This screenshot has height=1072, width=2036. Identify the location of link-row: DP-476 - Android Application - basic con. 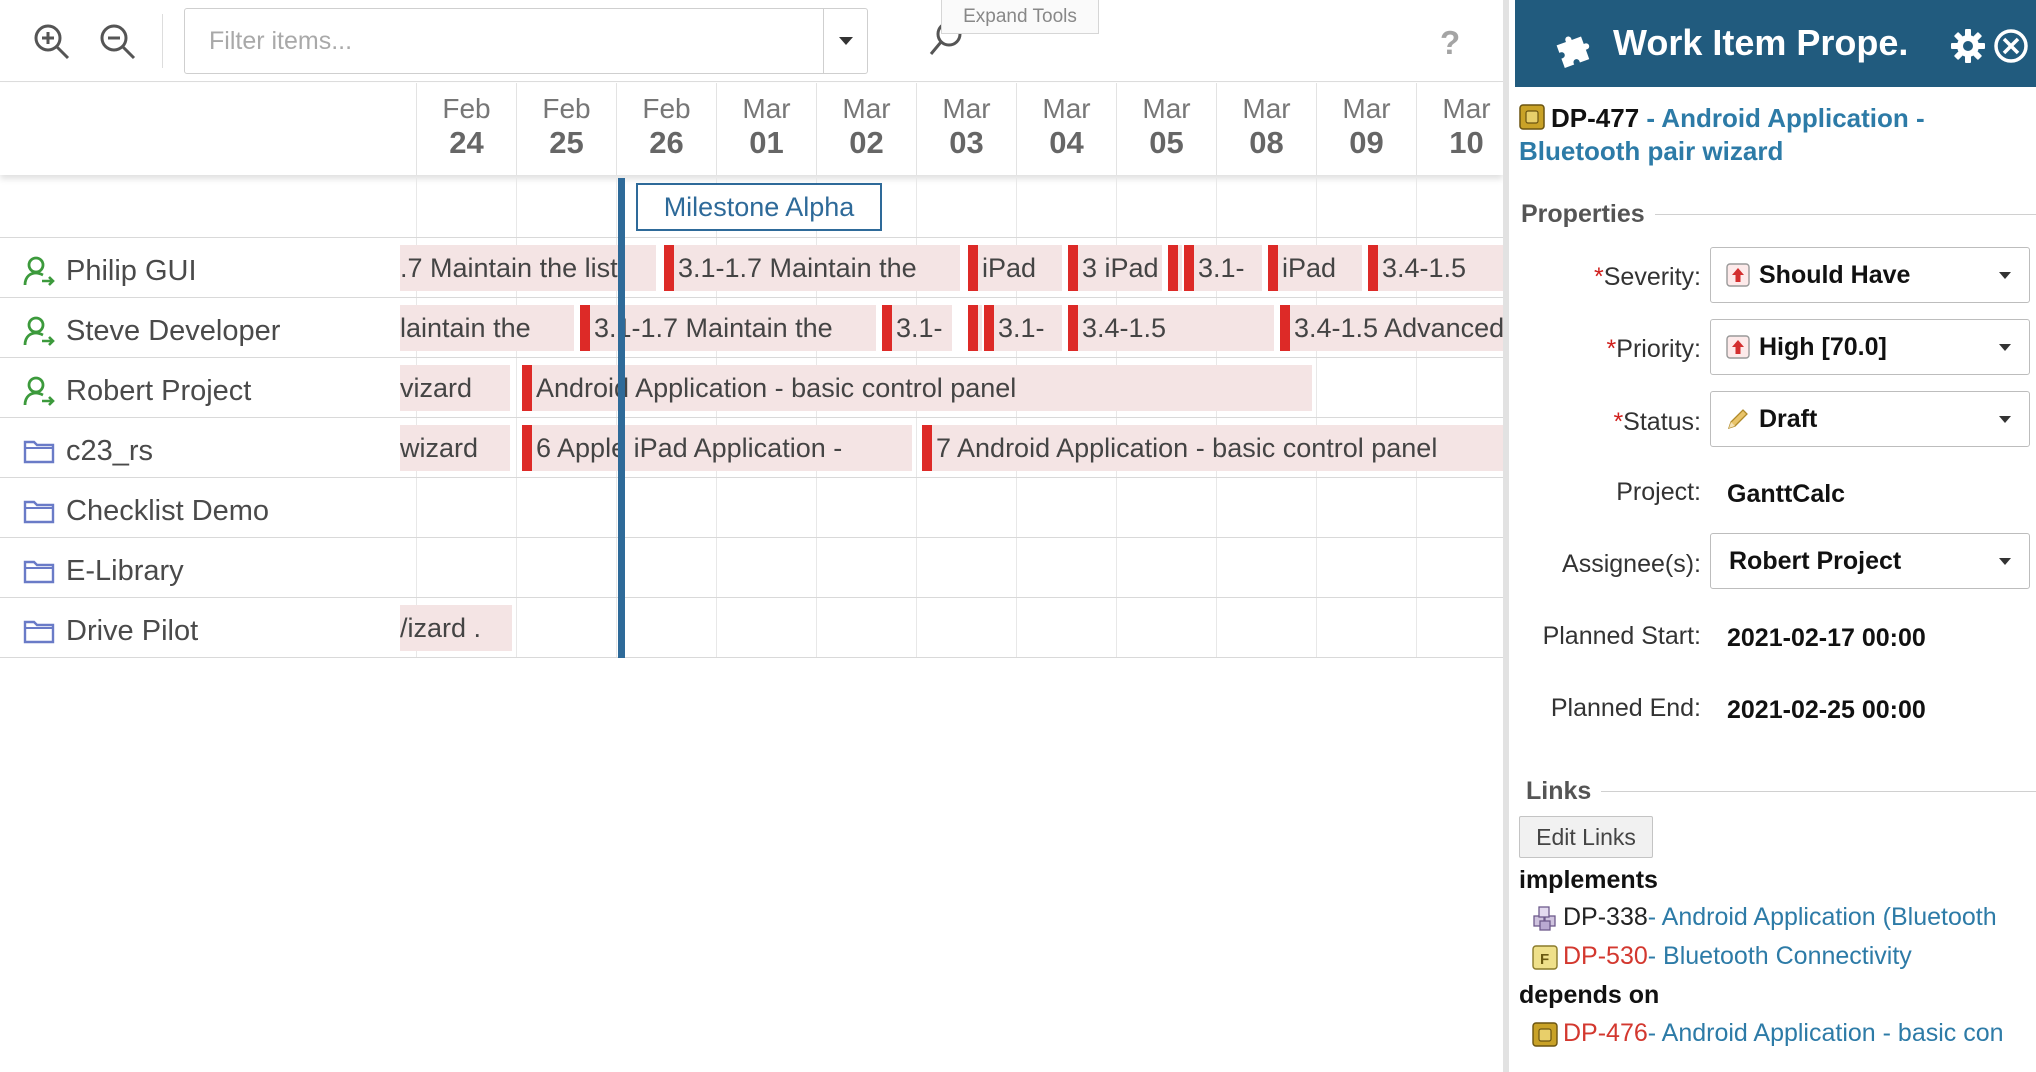
(1767, 1033).